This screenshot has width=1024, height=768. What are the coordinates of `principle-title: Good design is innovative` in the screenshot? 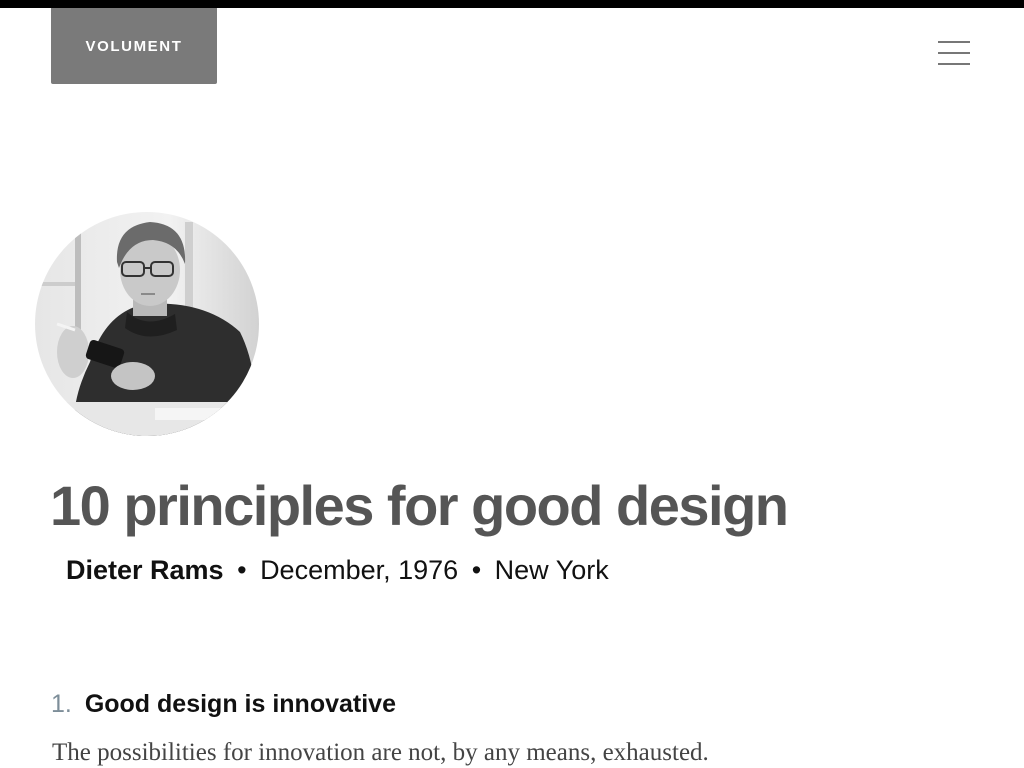 It's located at (240, 704).